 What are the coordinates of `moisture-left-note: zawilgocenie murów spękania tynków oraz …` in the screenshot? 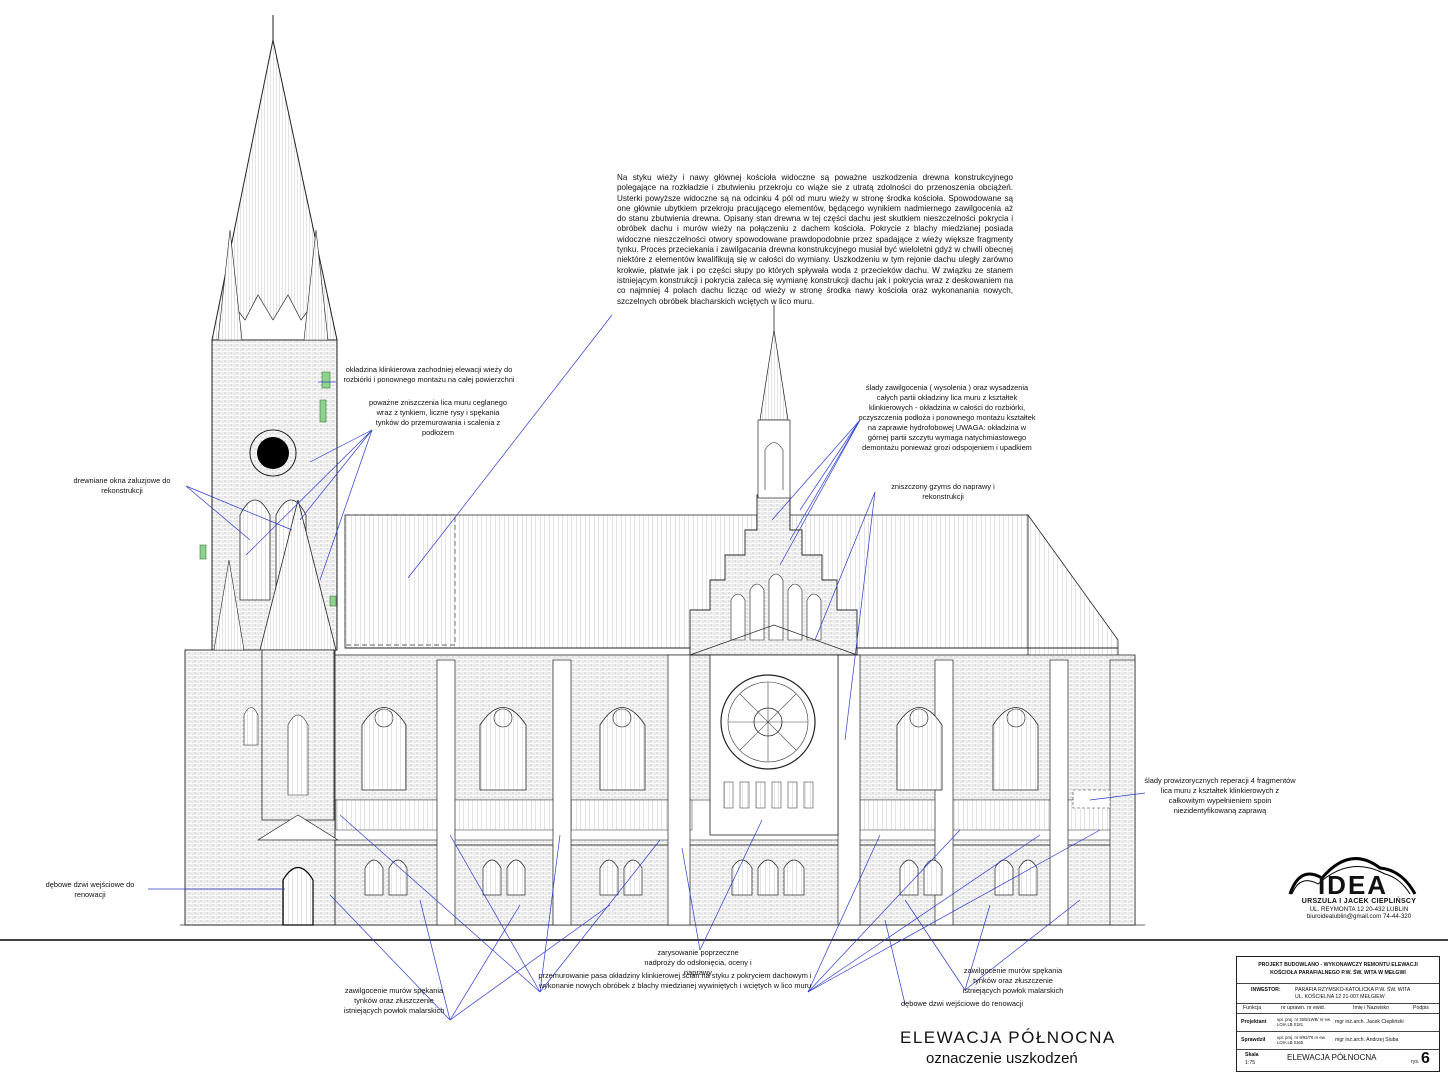 It's located at (394, 1000).